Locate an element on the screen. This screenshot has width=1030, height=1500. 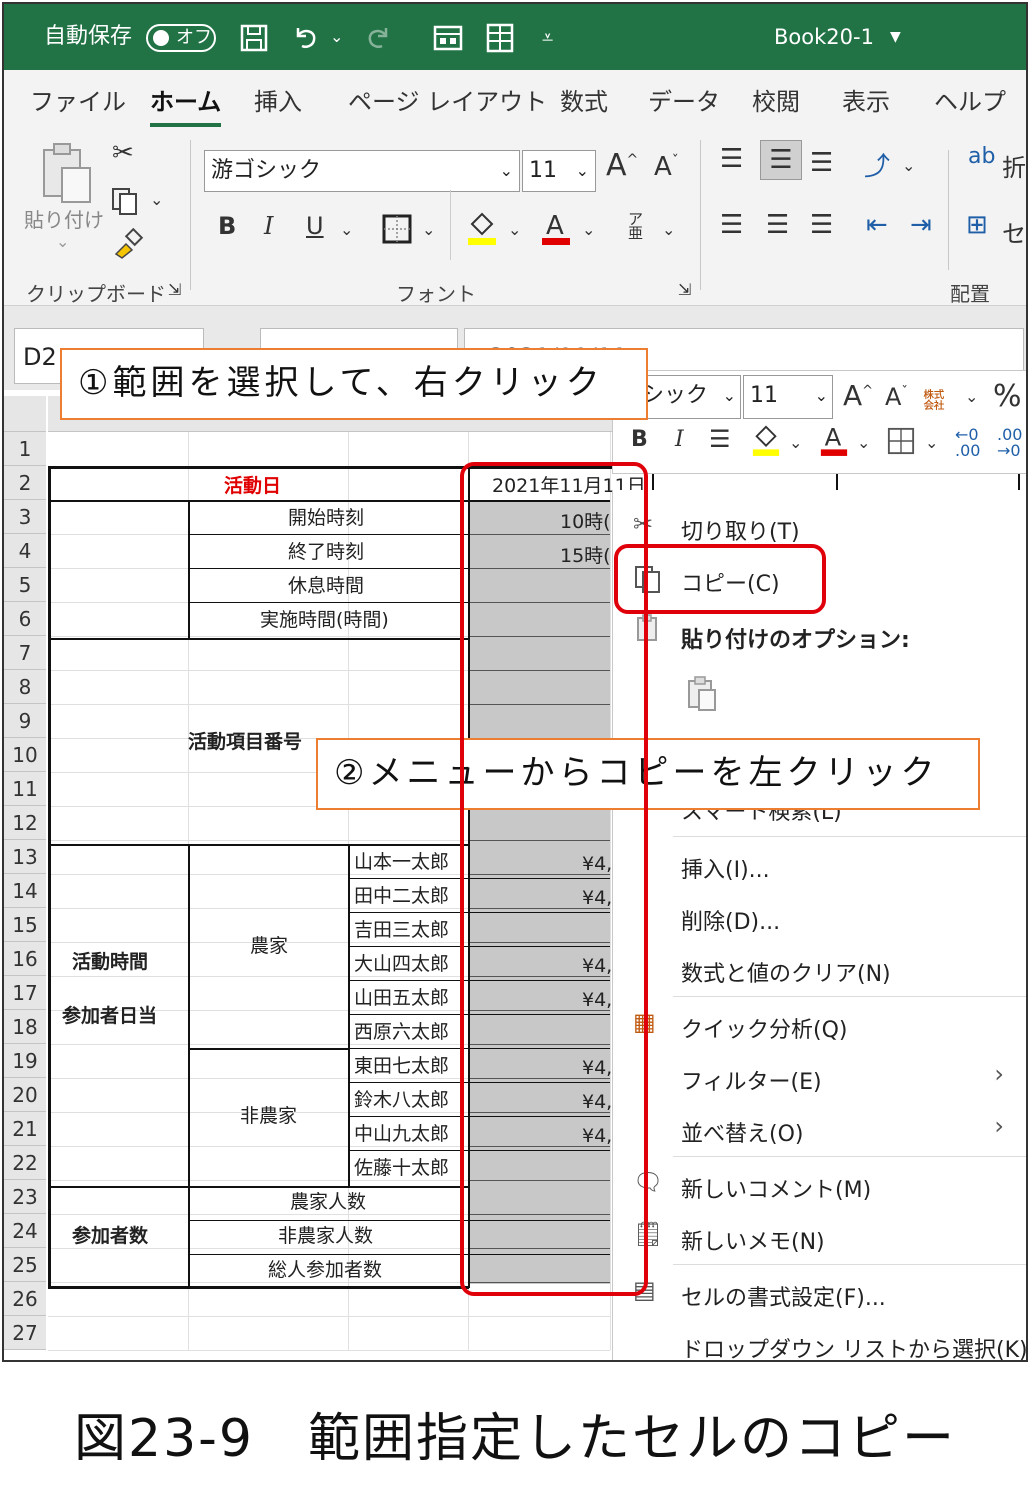
menu-new-comment: 新しいコメント(M) is located at coordinates (776, 1188).